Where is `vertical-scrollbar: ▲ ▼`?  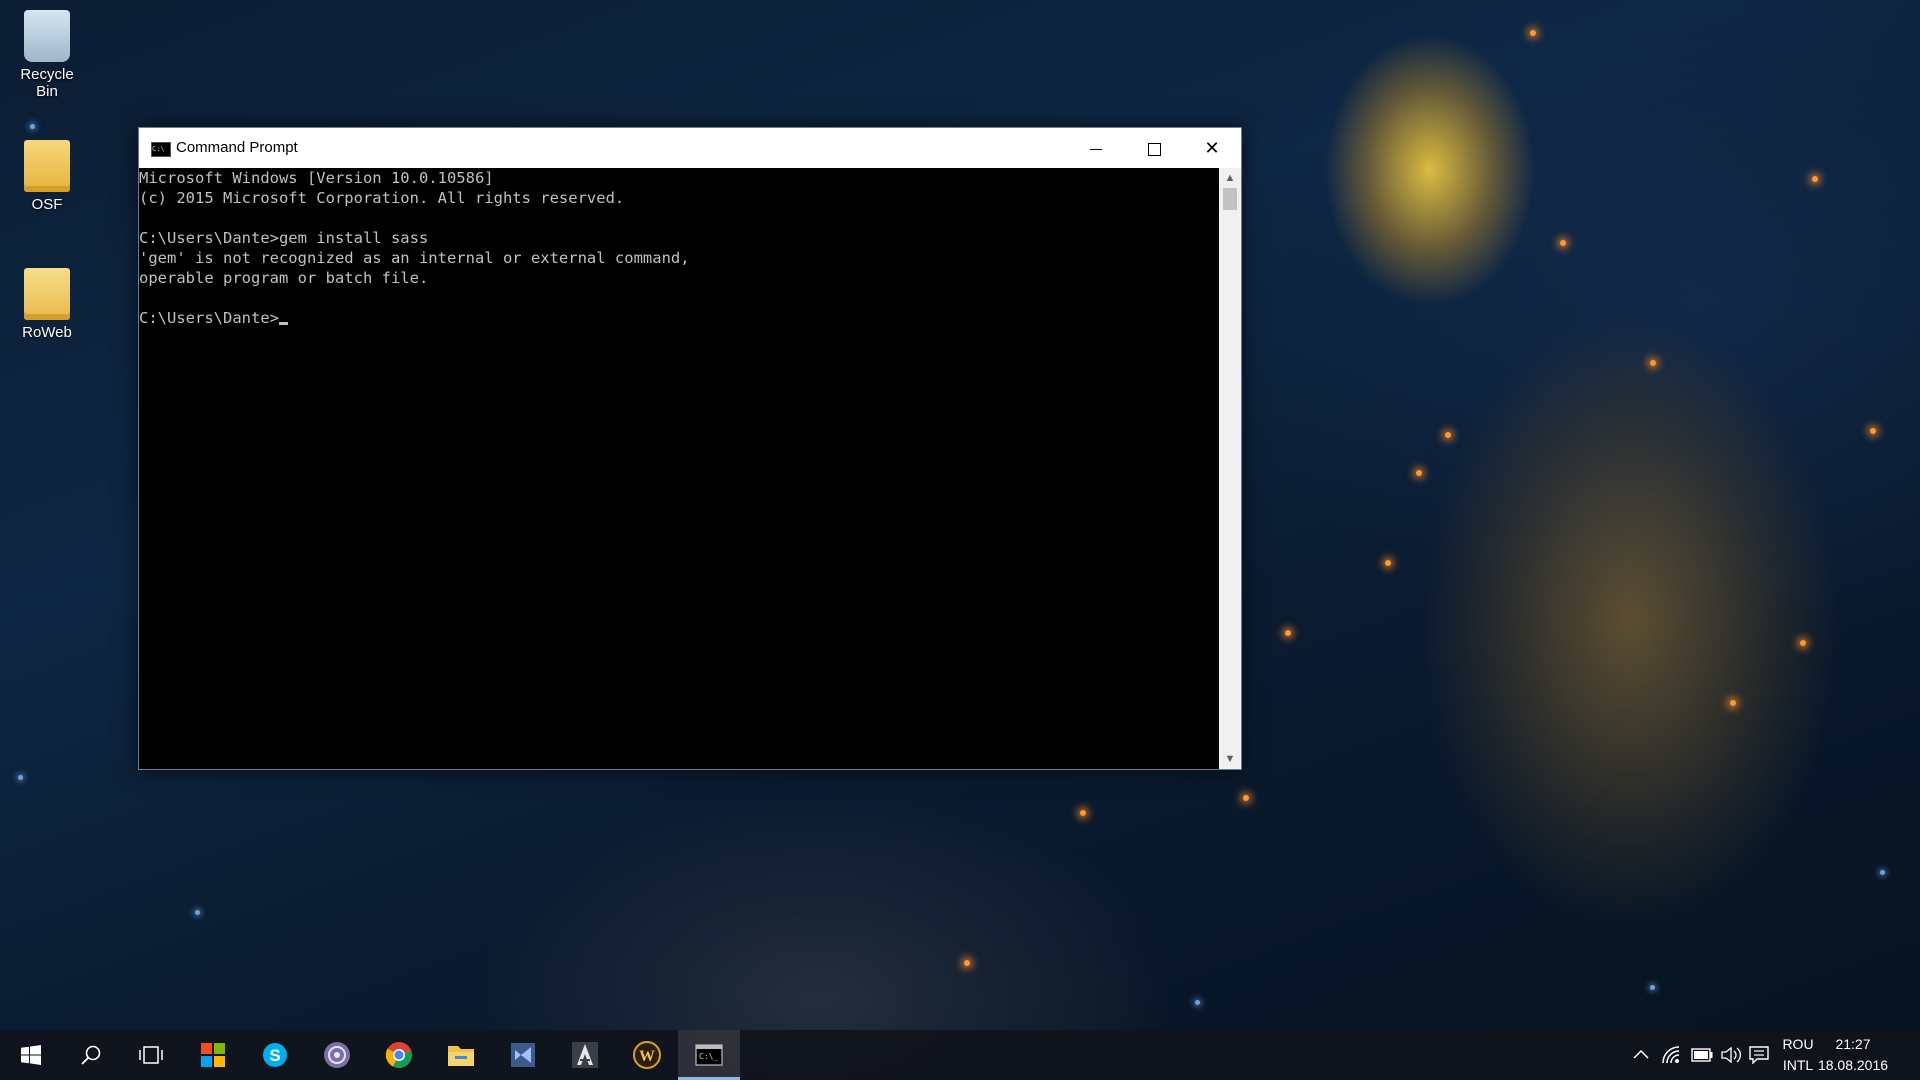 vertical-scrollbar: ▲ ▼ is located at coordinates (1230, 468).